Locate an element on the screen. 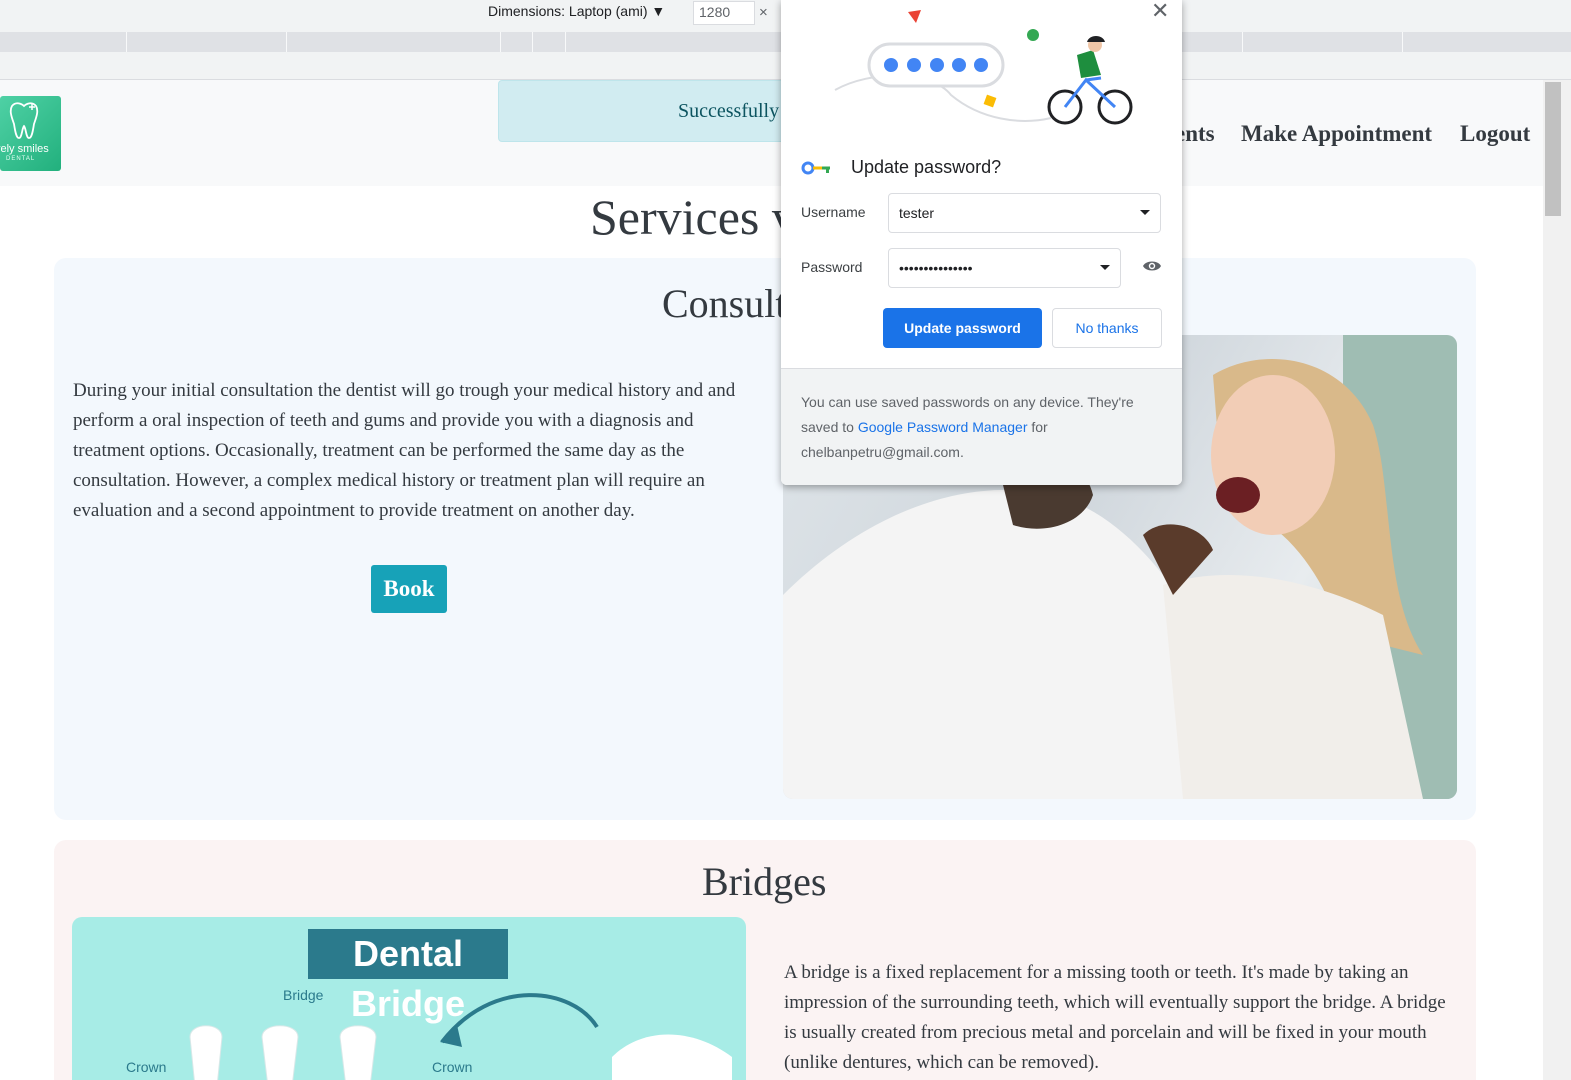 The width and height of the screenshot is (1571, 1080). bridges-title: Bridges is located at coordinates (764, 881).